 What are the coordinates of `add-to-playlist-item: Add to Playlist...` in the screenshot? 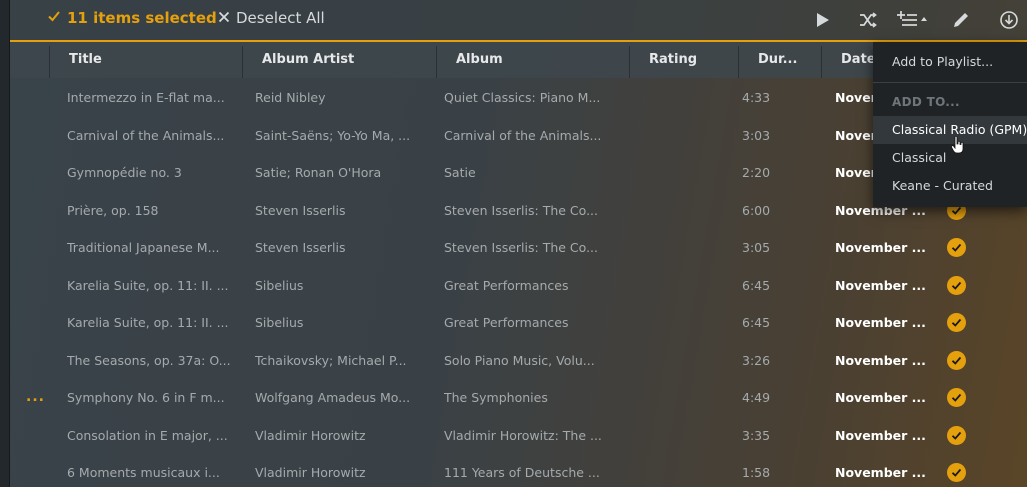 It's located at (950, 62).